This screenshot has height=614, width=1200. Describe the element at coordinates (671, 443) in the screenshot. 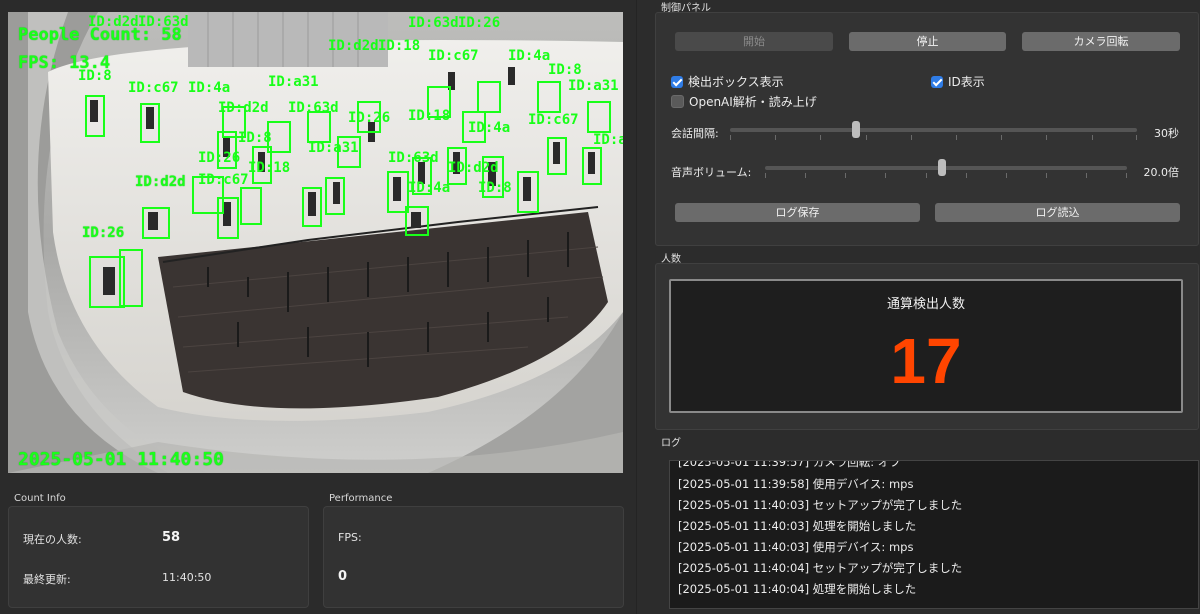

I see `log-section-title: ログ` at that location.